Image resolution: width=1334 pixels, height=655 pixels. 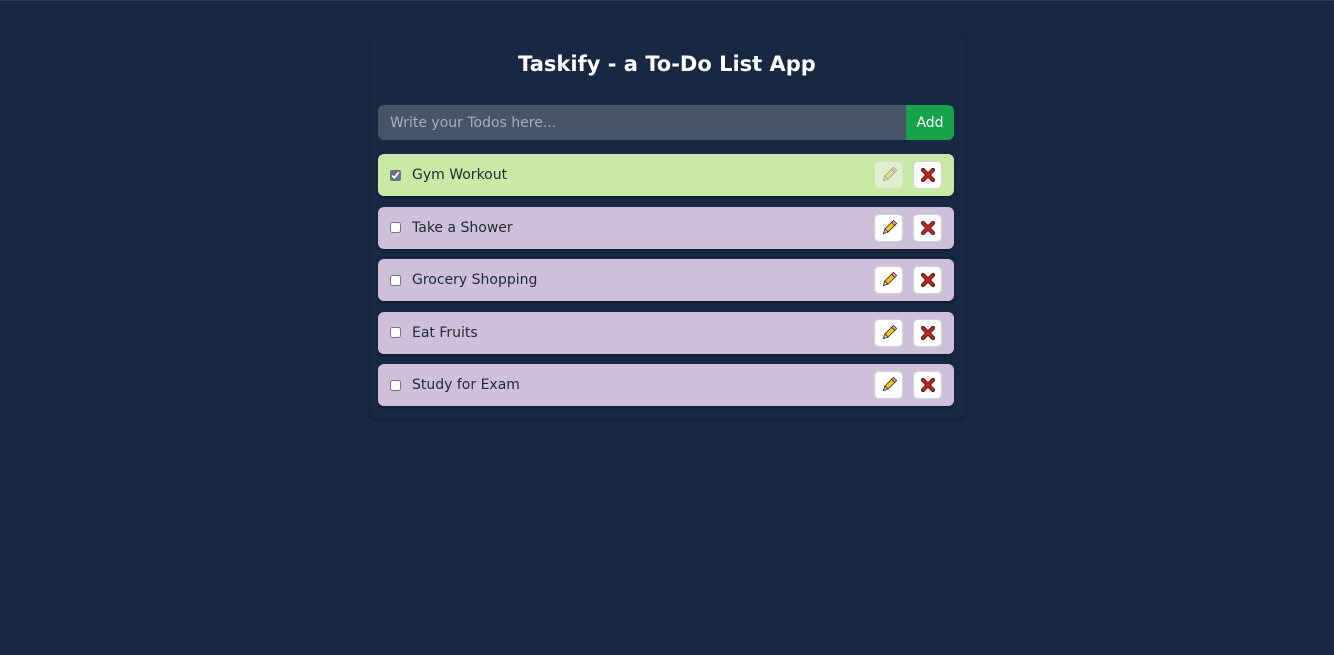 What do you see at coordinates (475, 280) in the screenshot?
I see `todo-text: Grocery Shopping` at bounding box center [475, 280].